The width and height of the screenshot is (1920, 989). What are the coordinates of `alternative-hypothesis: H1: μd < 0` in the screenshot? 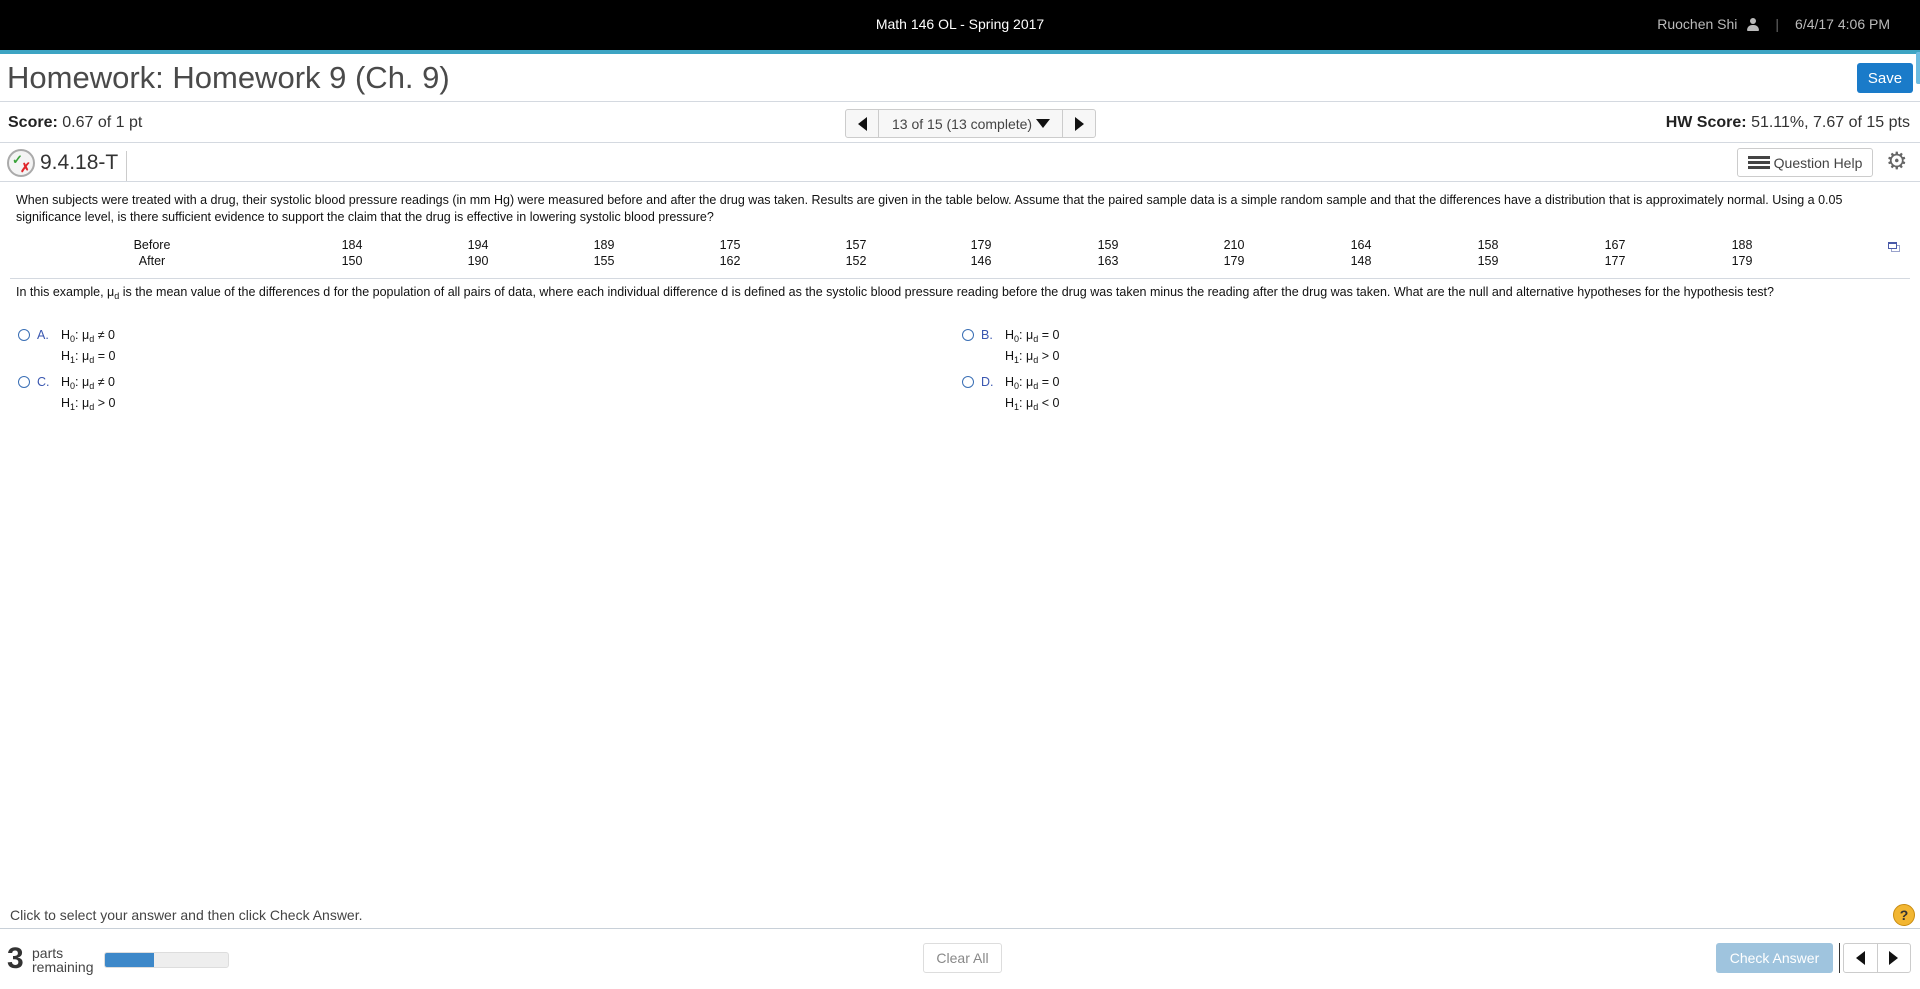 It's located at (1032, 404).